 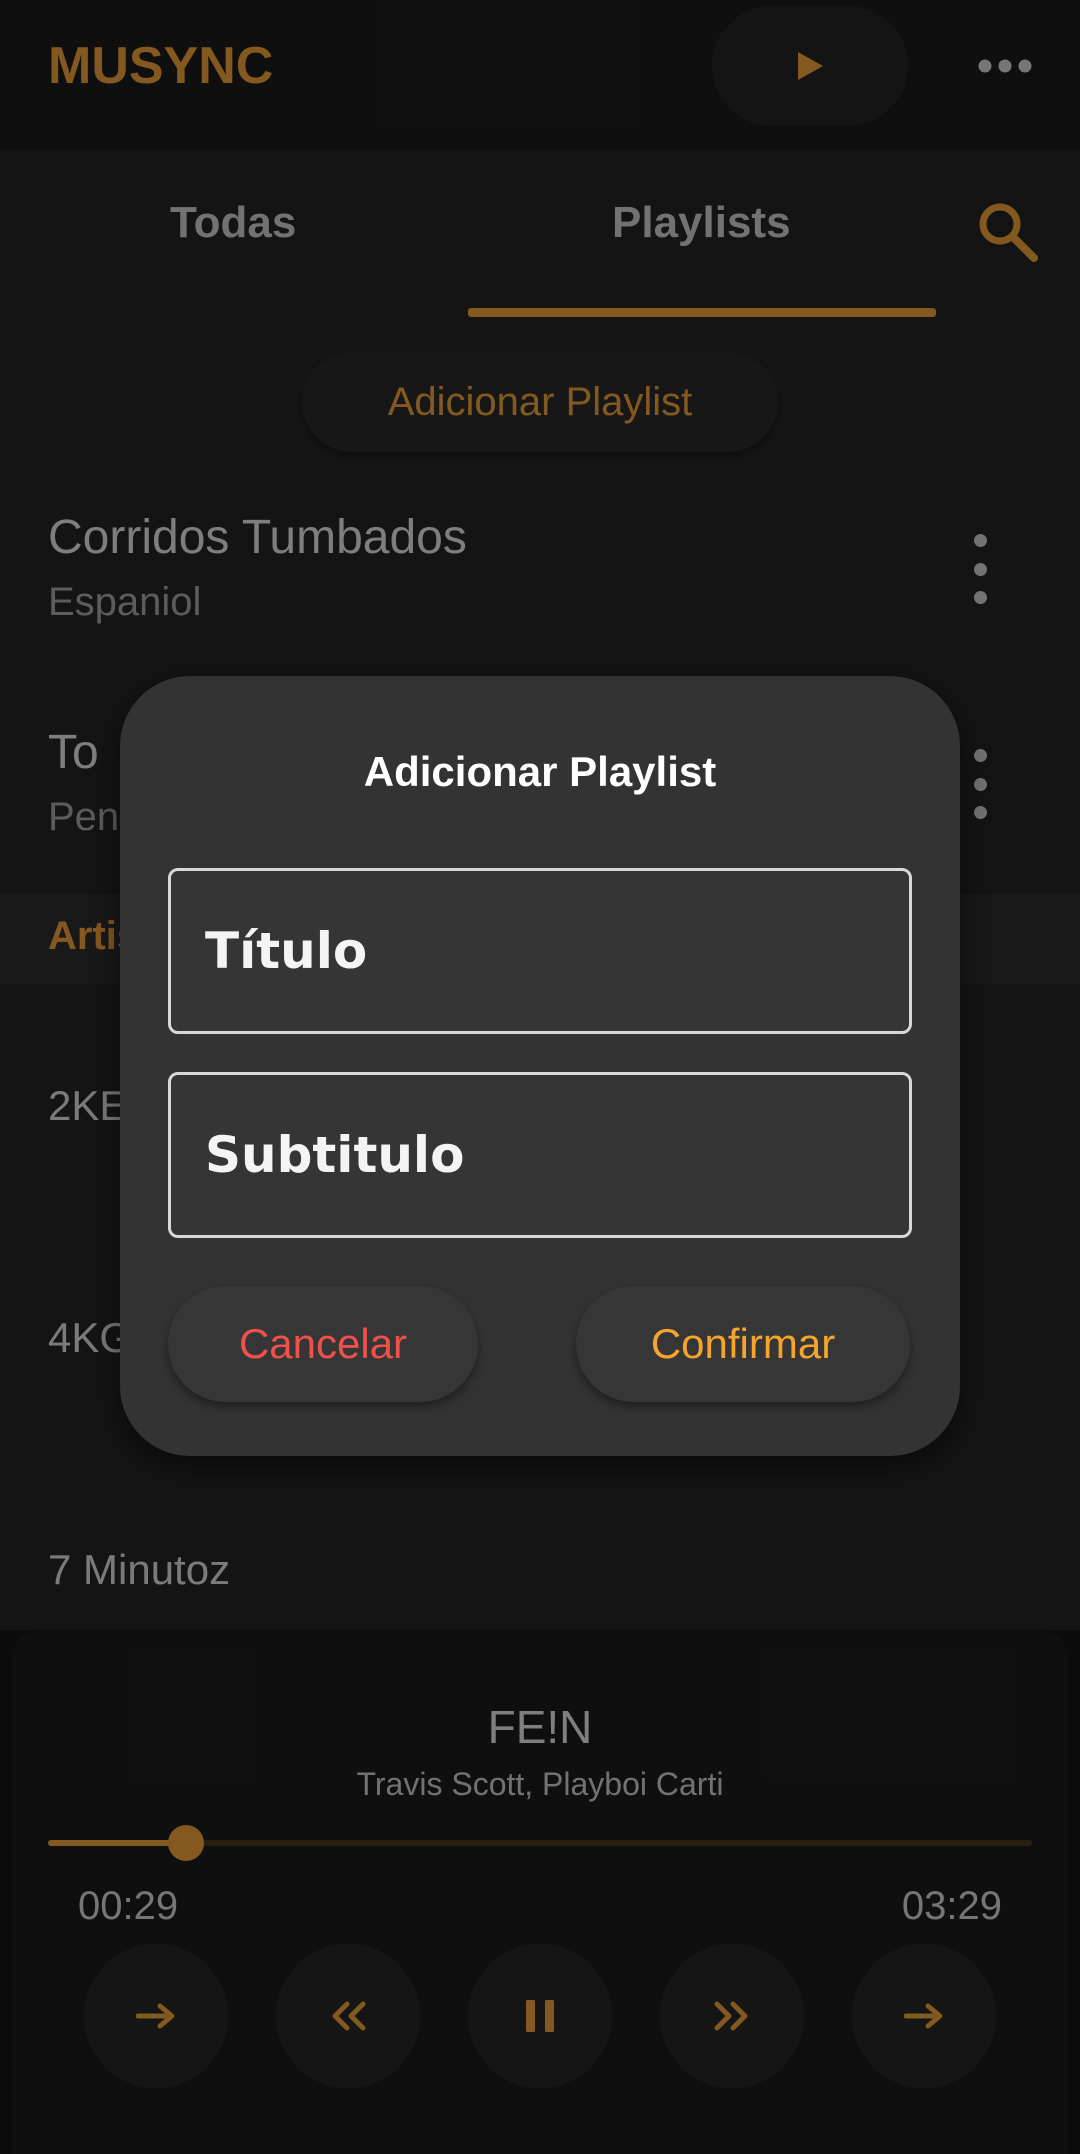 I want to click on subtitle-field, so click(x=540, y=1155).